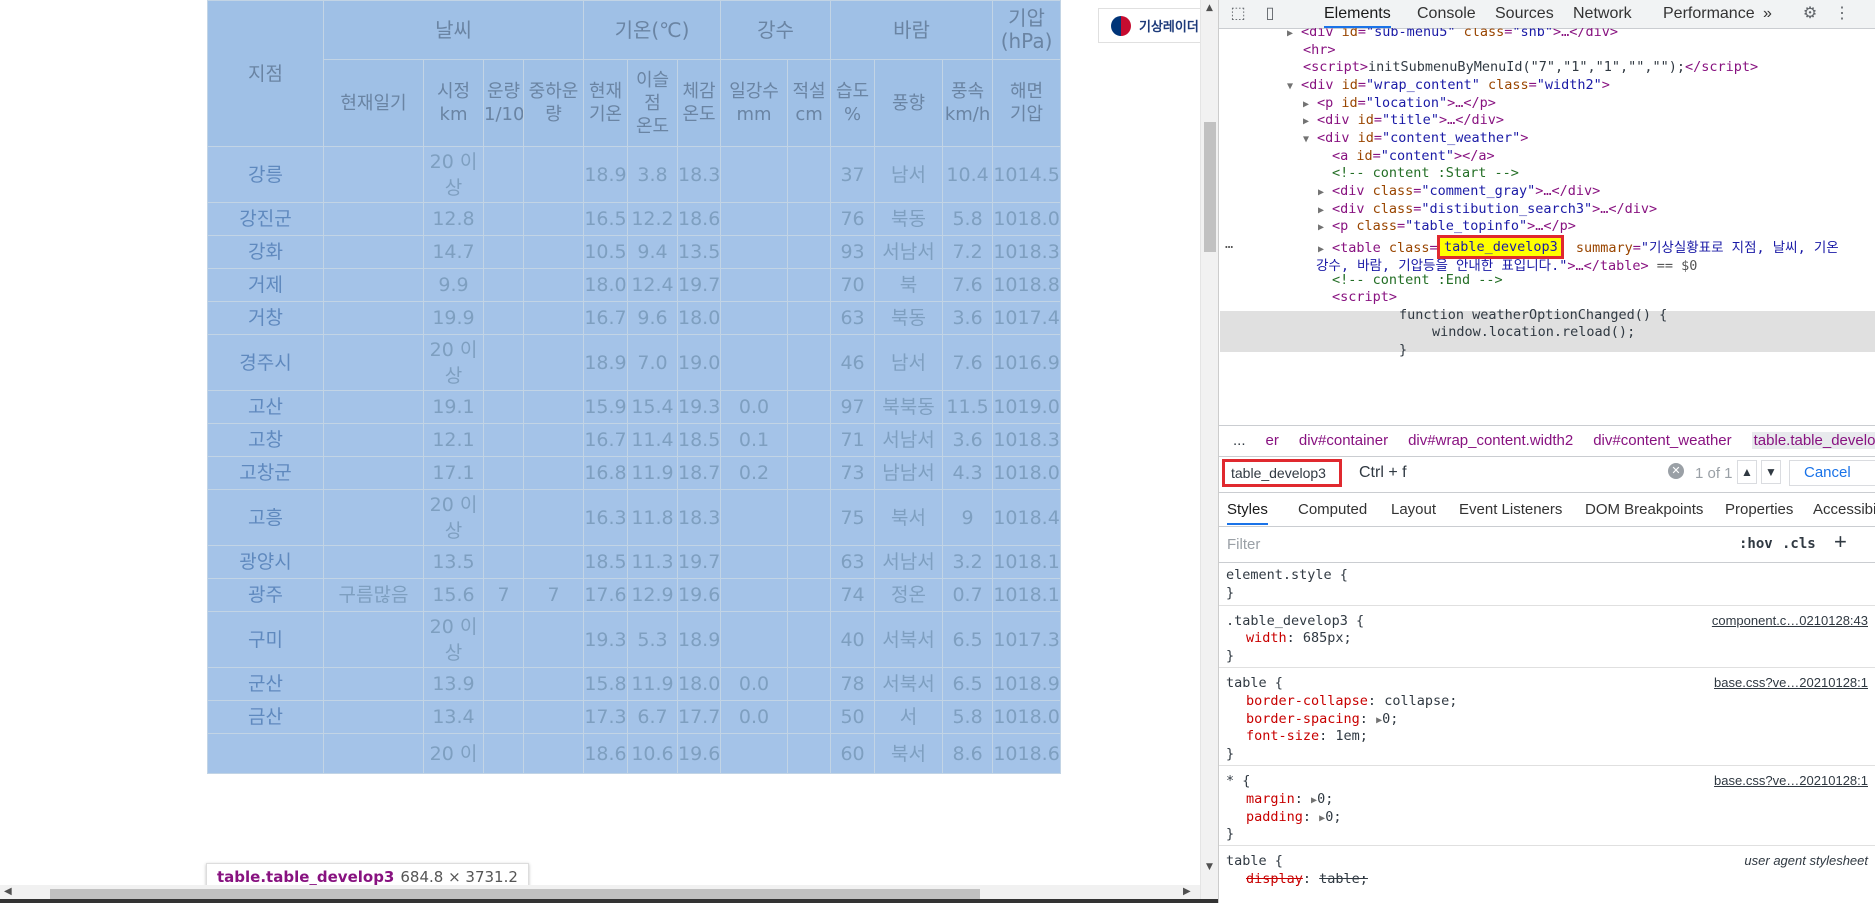 The width and height of the screenshot is (1875, 903). Describe the element at coordinates (515, 894) in the screenshot. I see `hscroll-thumb` at that location.